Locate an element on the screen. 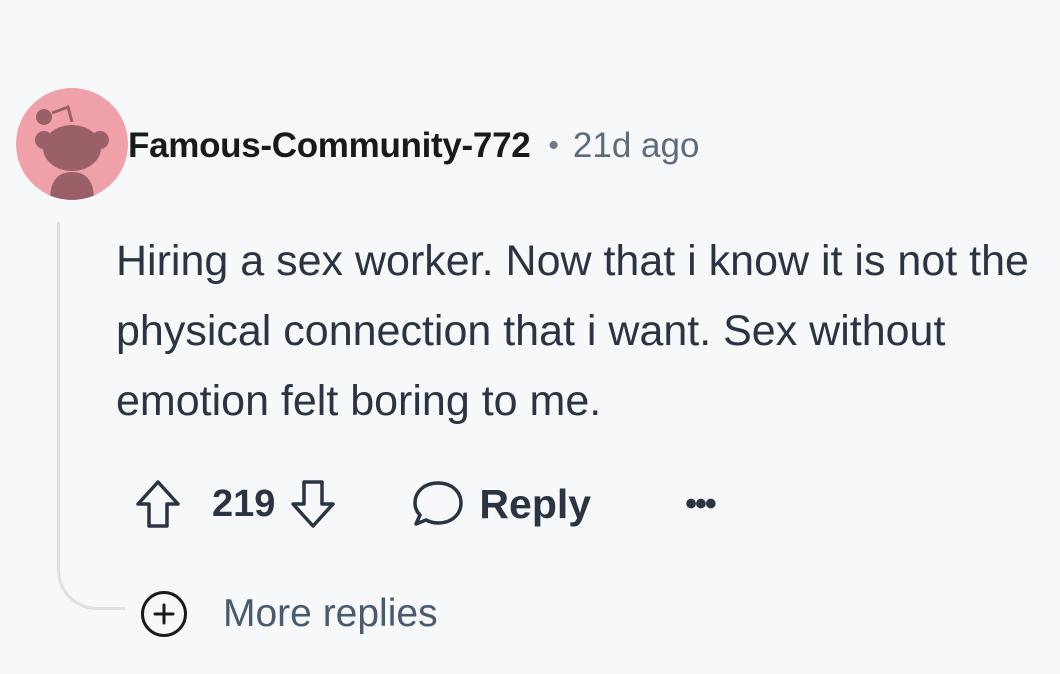  avatar is located at coordinates (72, 144).